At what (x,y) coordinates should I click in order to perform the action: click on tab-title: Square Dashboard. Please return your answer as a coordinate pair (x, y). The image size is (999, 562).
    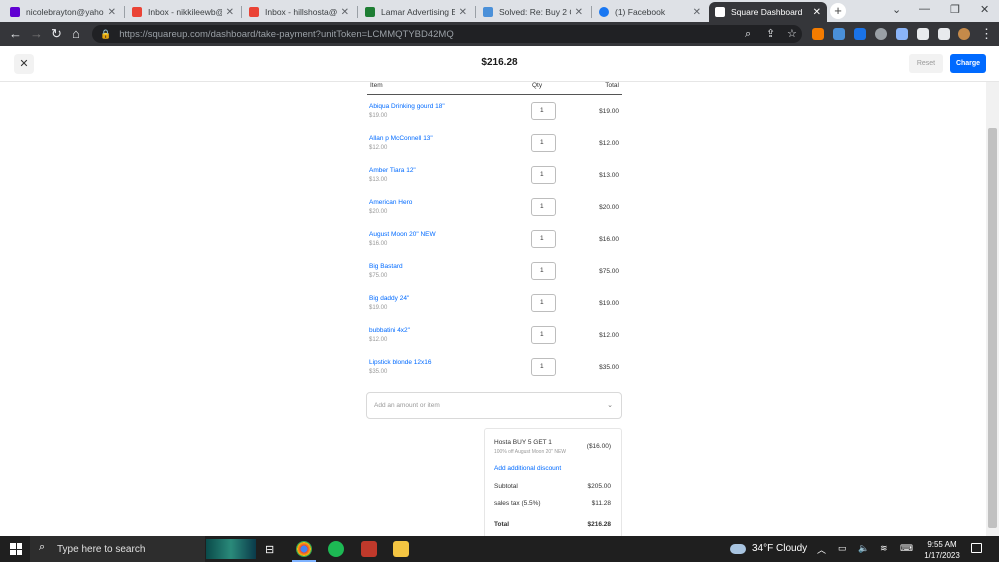
    Looking at the image, I should click on (767, 12).